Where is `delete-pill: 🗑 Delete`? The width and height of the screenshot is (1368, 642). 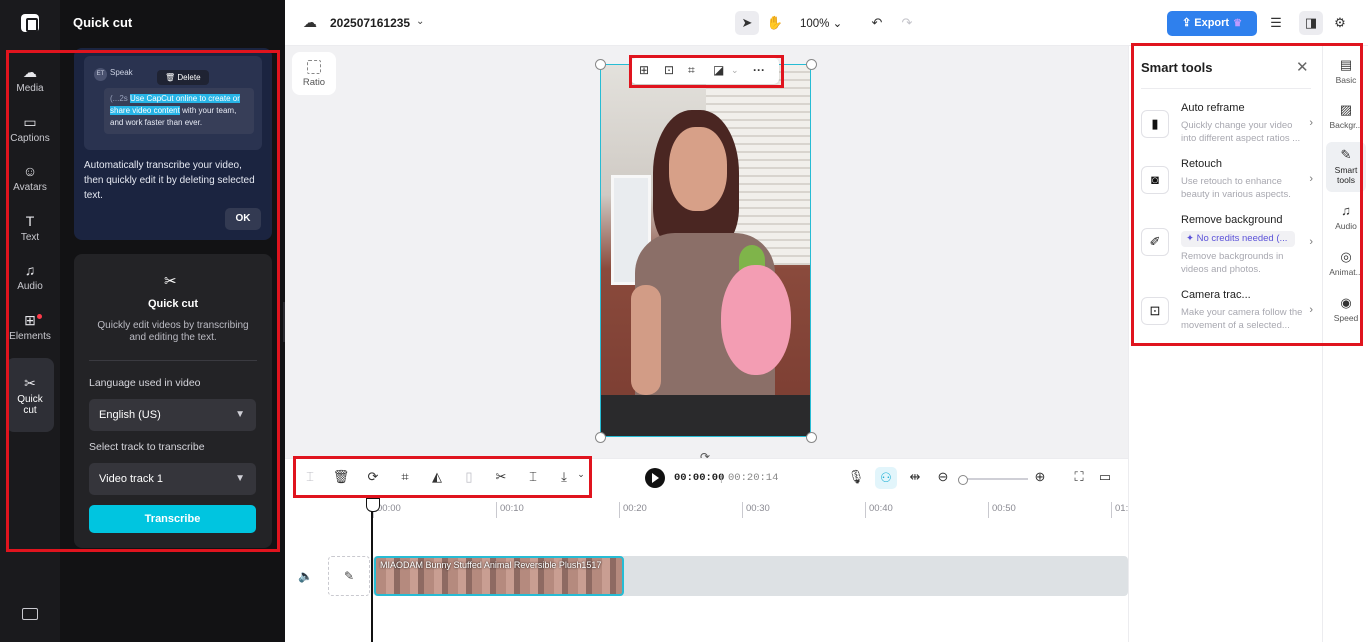
delete-pill: 🗑 Delete is located at coordinates (183, 77).